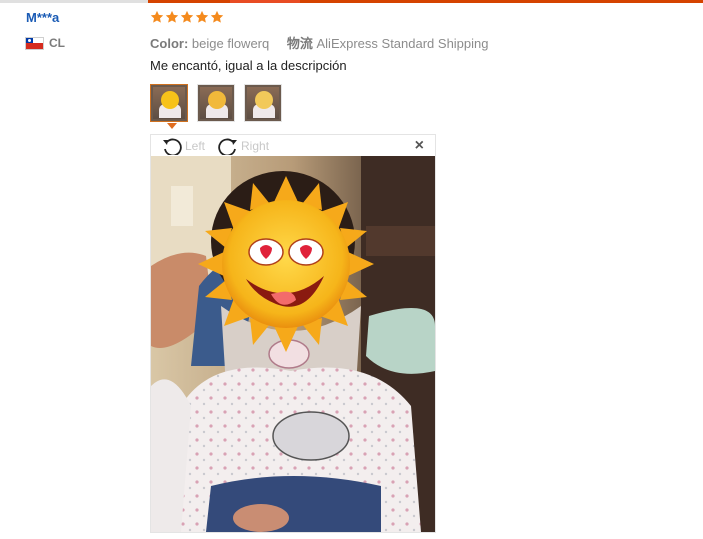 This screenshot has width=703, height=539. Describe the element at coordinates (228, 146) in the screenshot. I see `rotate-right-icon` at that location.